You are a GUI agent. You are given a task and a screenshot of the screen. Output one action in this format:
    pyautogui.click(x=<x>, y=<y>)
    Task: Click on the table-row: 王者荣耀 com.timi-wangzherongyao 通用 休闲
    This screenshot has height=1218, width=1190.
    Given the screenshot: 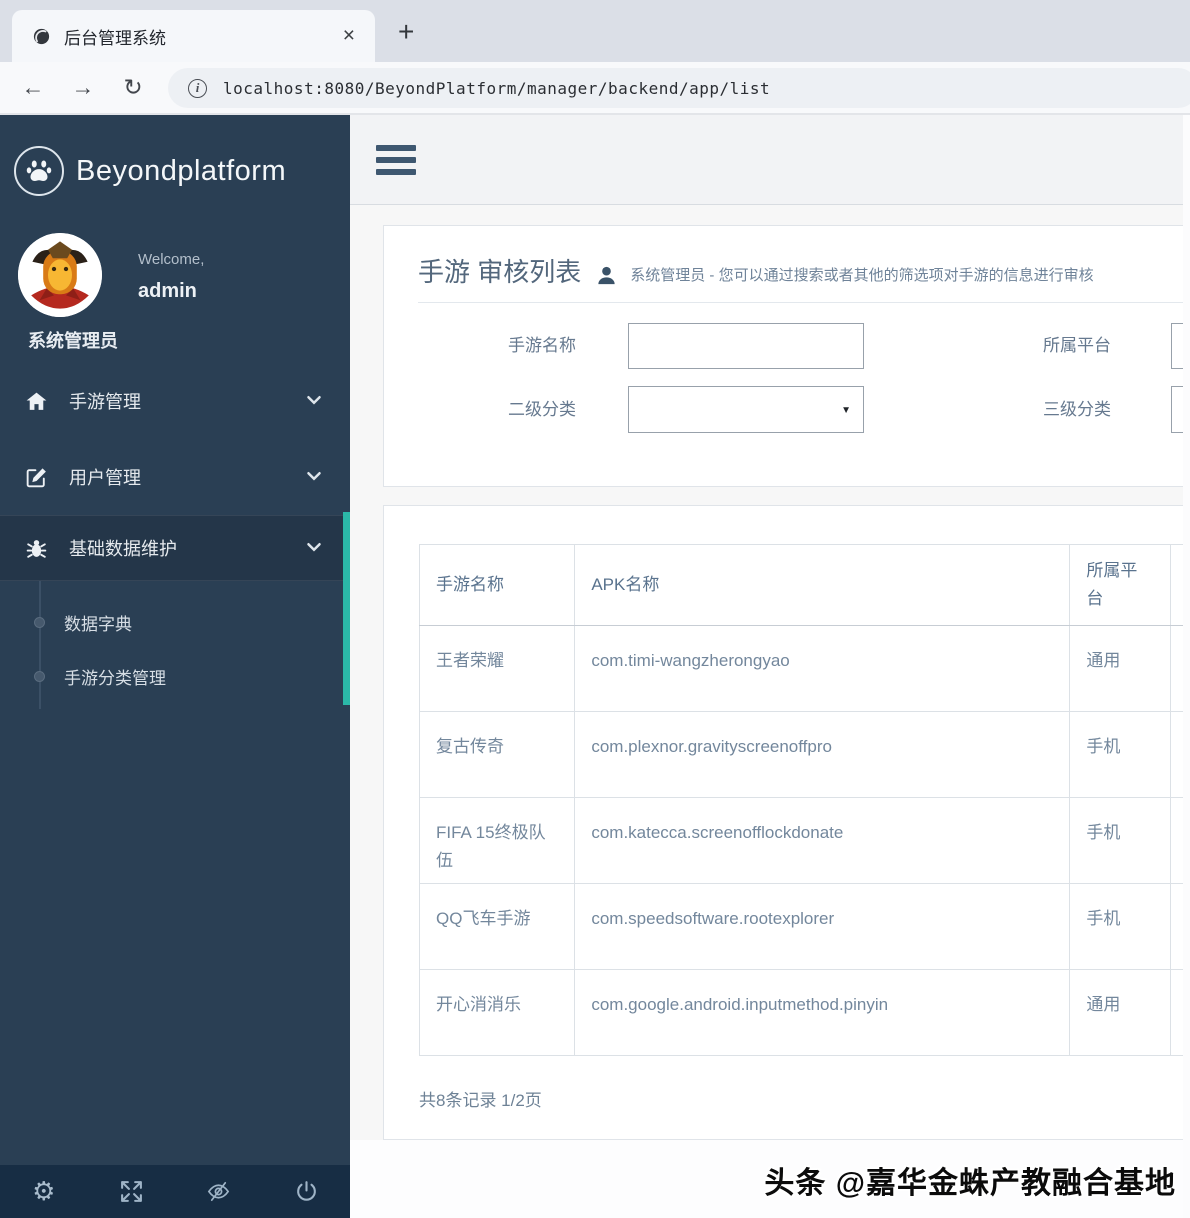 What is the action you would take?
    pyautogui.click(x=804, y=668)
    